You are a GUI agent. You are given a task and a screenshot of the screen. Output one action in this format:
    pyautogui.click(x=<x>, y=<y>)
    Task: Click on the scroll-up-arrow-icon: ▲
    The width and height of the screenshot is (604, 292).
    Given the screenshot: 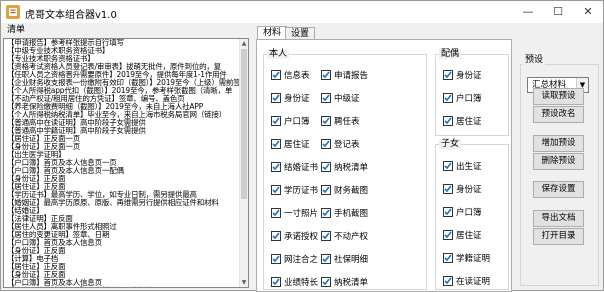 What is the action you would take?
    pyautogui.click(x=244, y=43)
    